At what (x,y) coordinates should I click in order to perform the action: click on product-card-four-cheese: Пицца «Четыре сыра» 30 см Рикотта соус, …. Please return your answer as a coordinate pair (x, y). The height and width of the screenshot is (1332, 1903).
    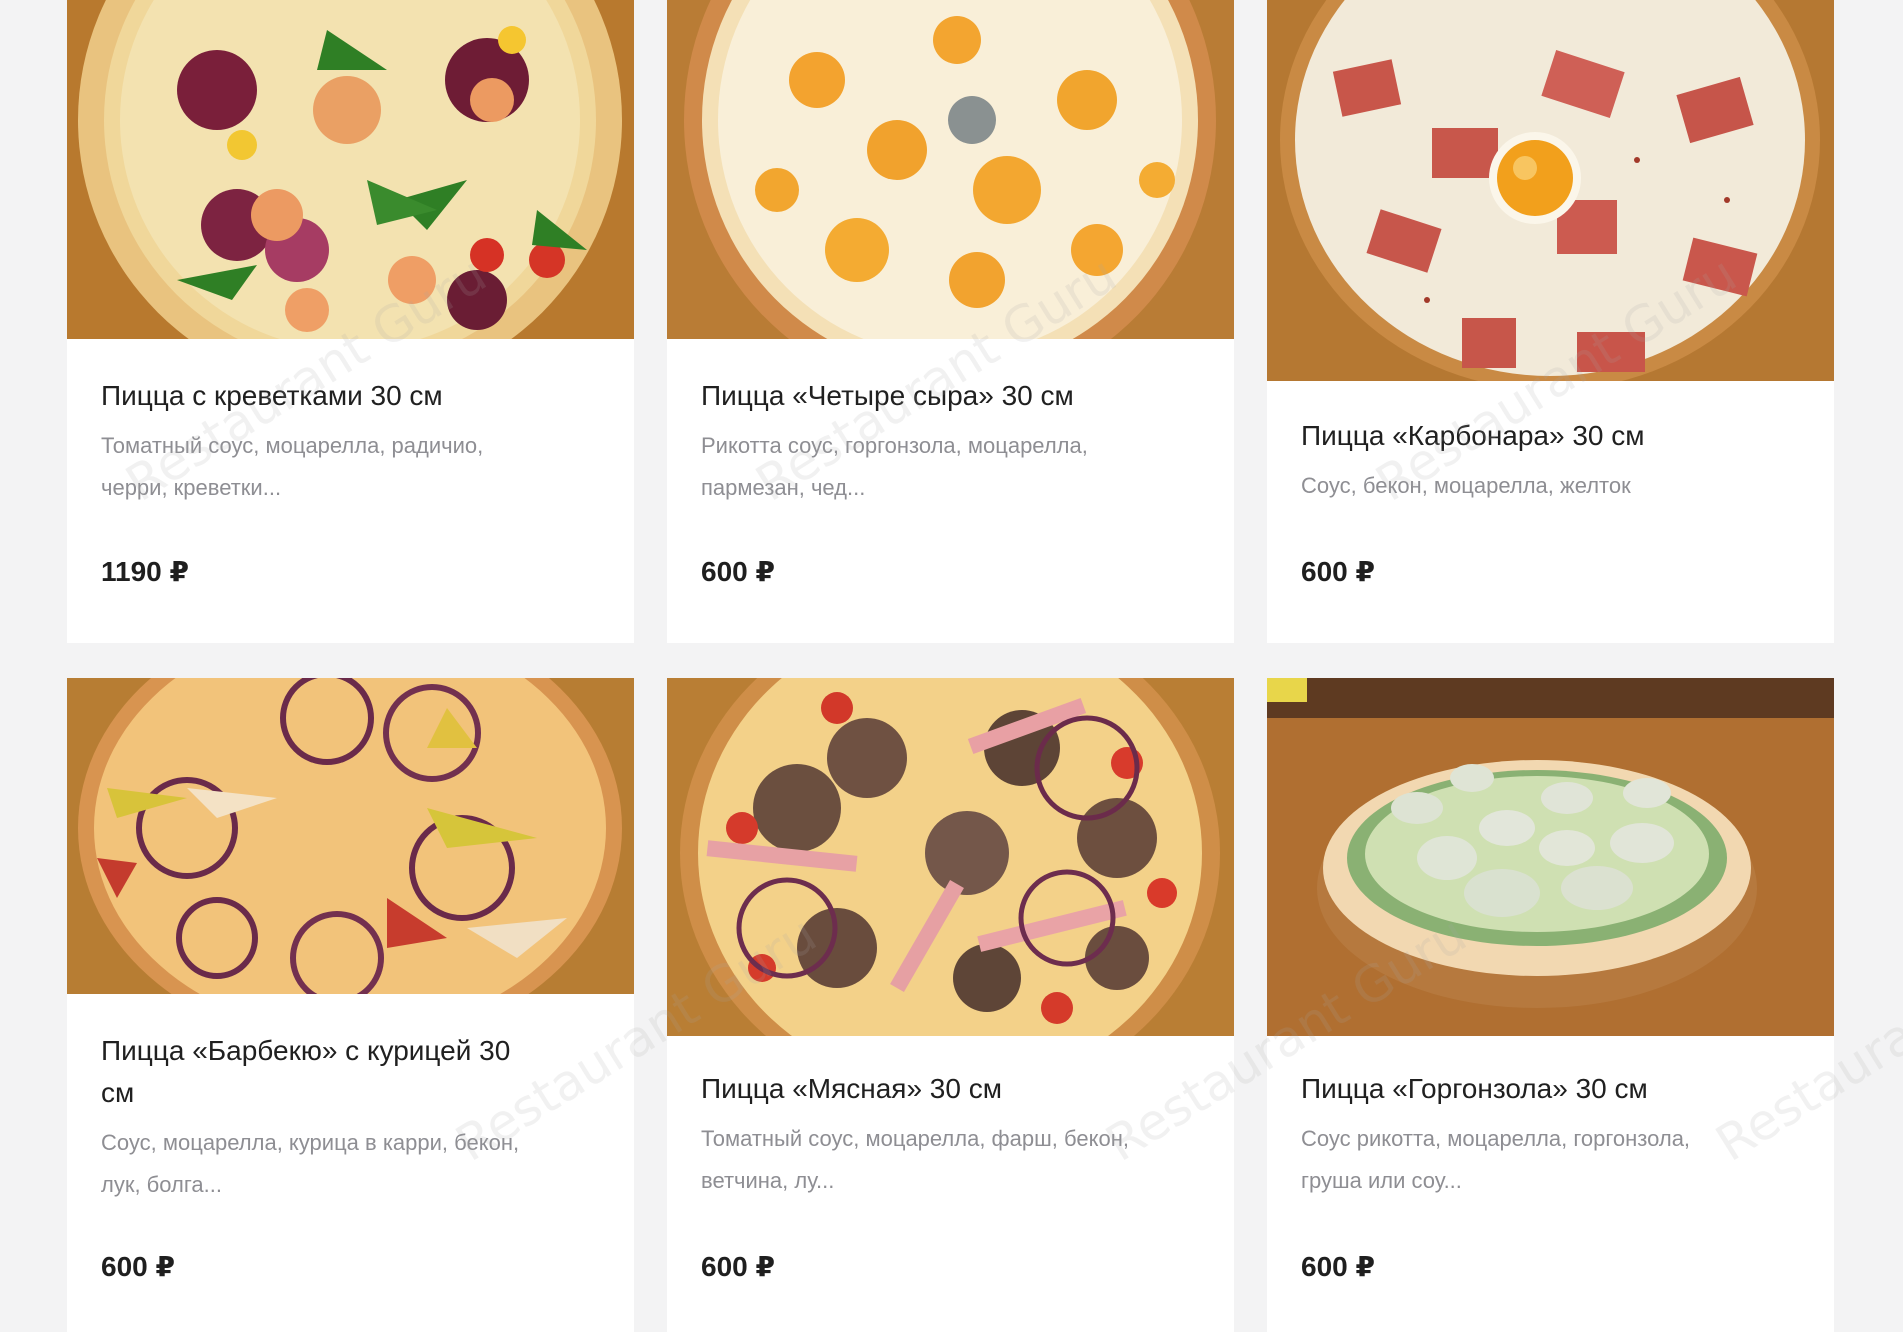
    Looking at the image, I should click on (950, 321).